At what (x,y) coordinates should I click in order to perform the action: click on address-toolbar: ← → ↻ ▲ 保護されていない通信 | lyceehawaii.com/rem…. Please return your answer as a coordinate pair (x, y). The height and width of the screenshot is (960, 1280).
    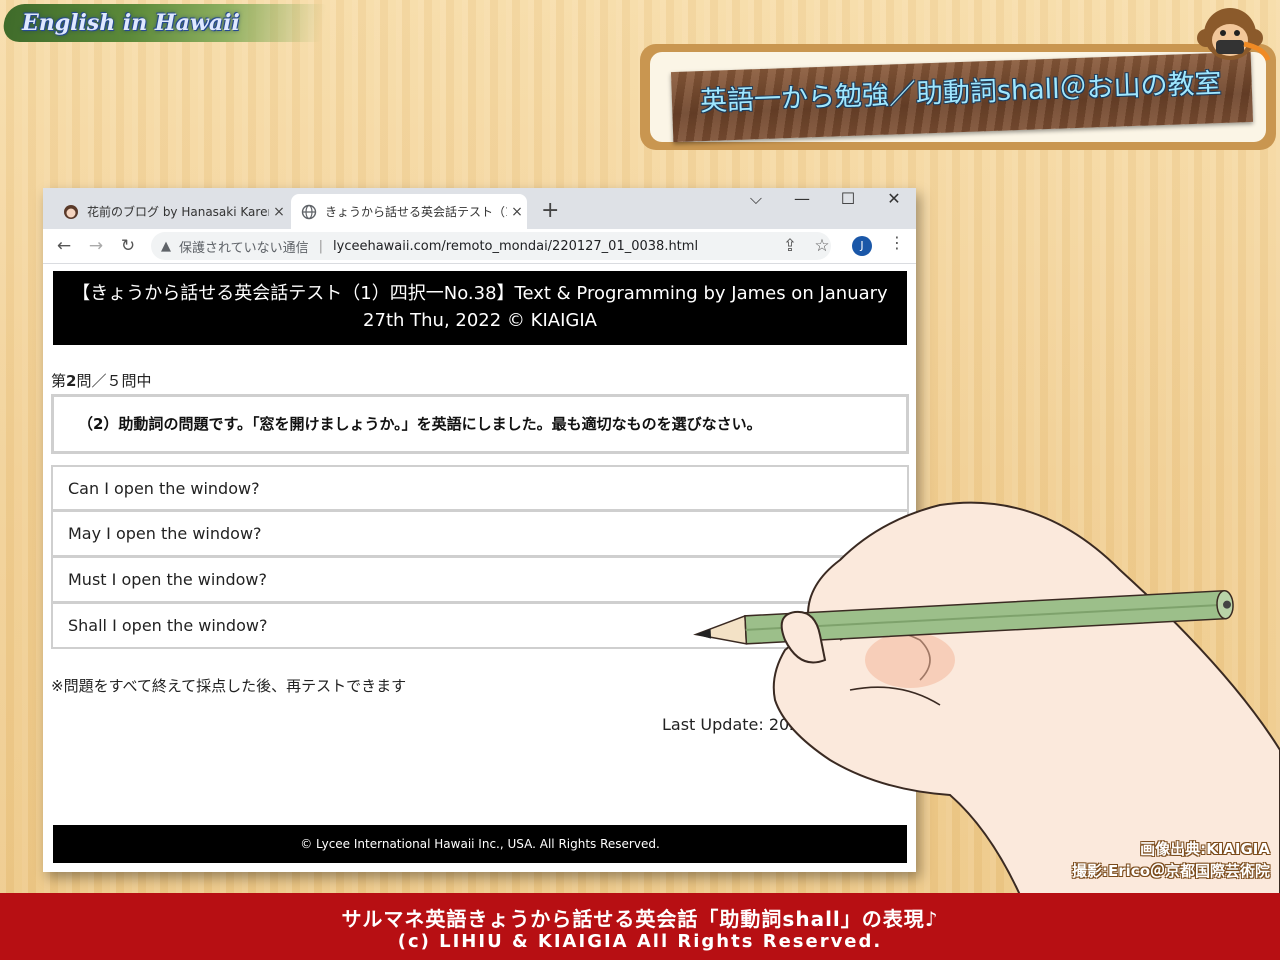
    Looking at the image, I should click on (479, 246).